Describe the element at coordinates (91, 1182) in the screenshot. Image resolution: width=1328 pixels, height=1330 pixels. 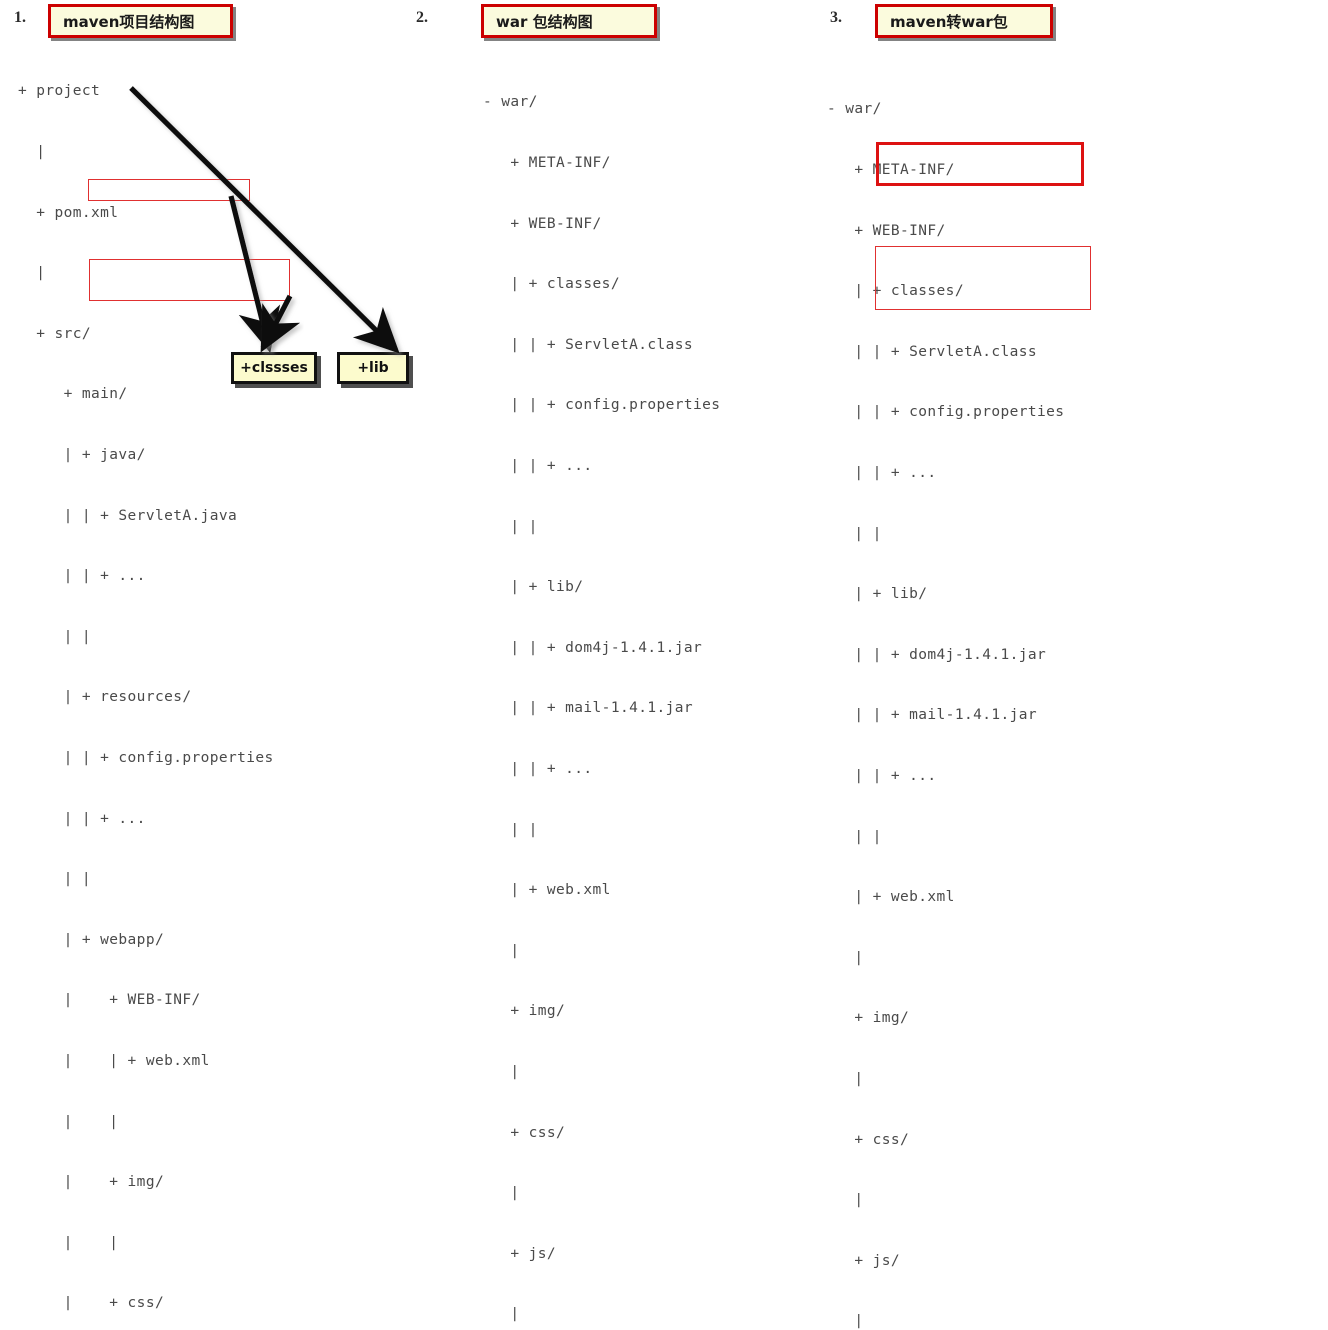
I see `tree-line: | + img/` at that location.